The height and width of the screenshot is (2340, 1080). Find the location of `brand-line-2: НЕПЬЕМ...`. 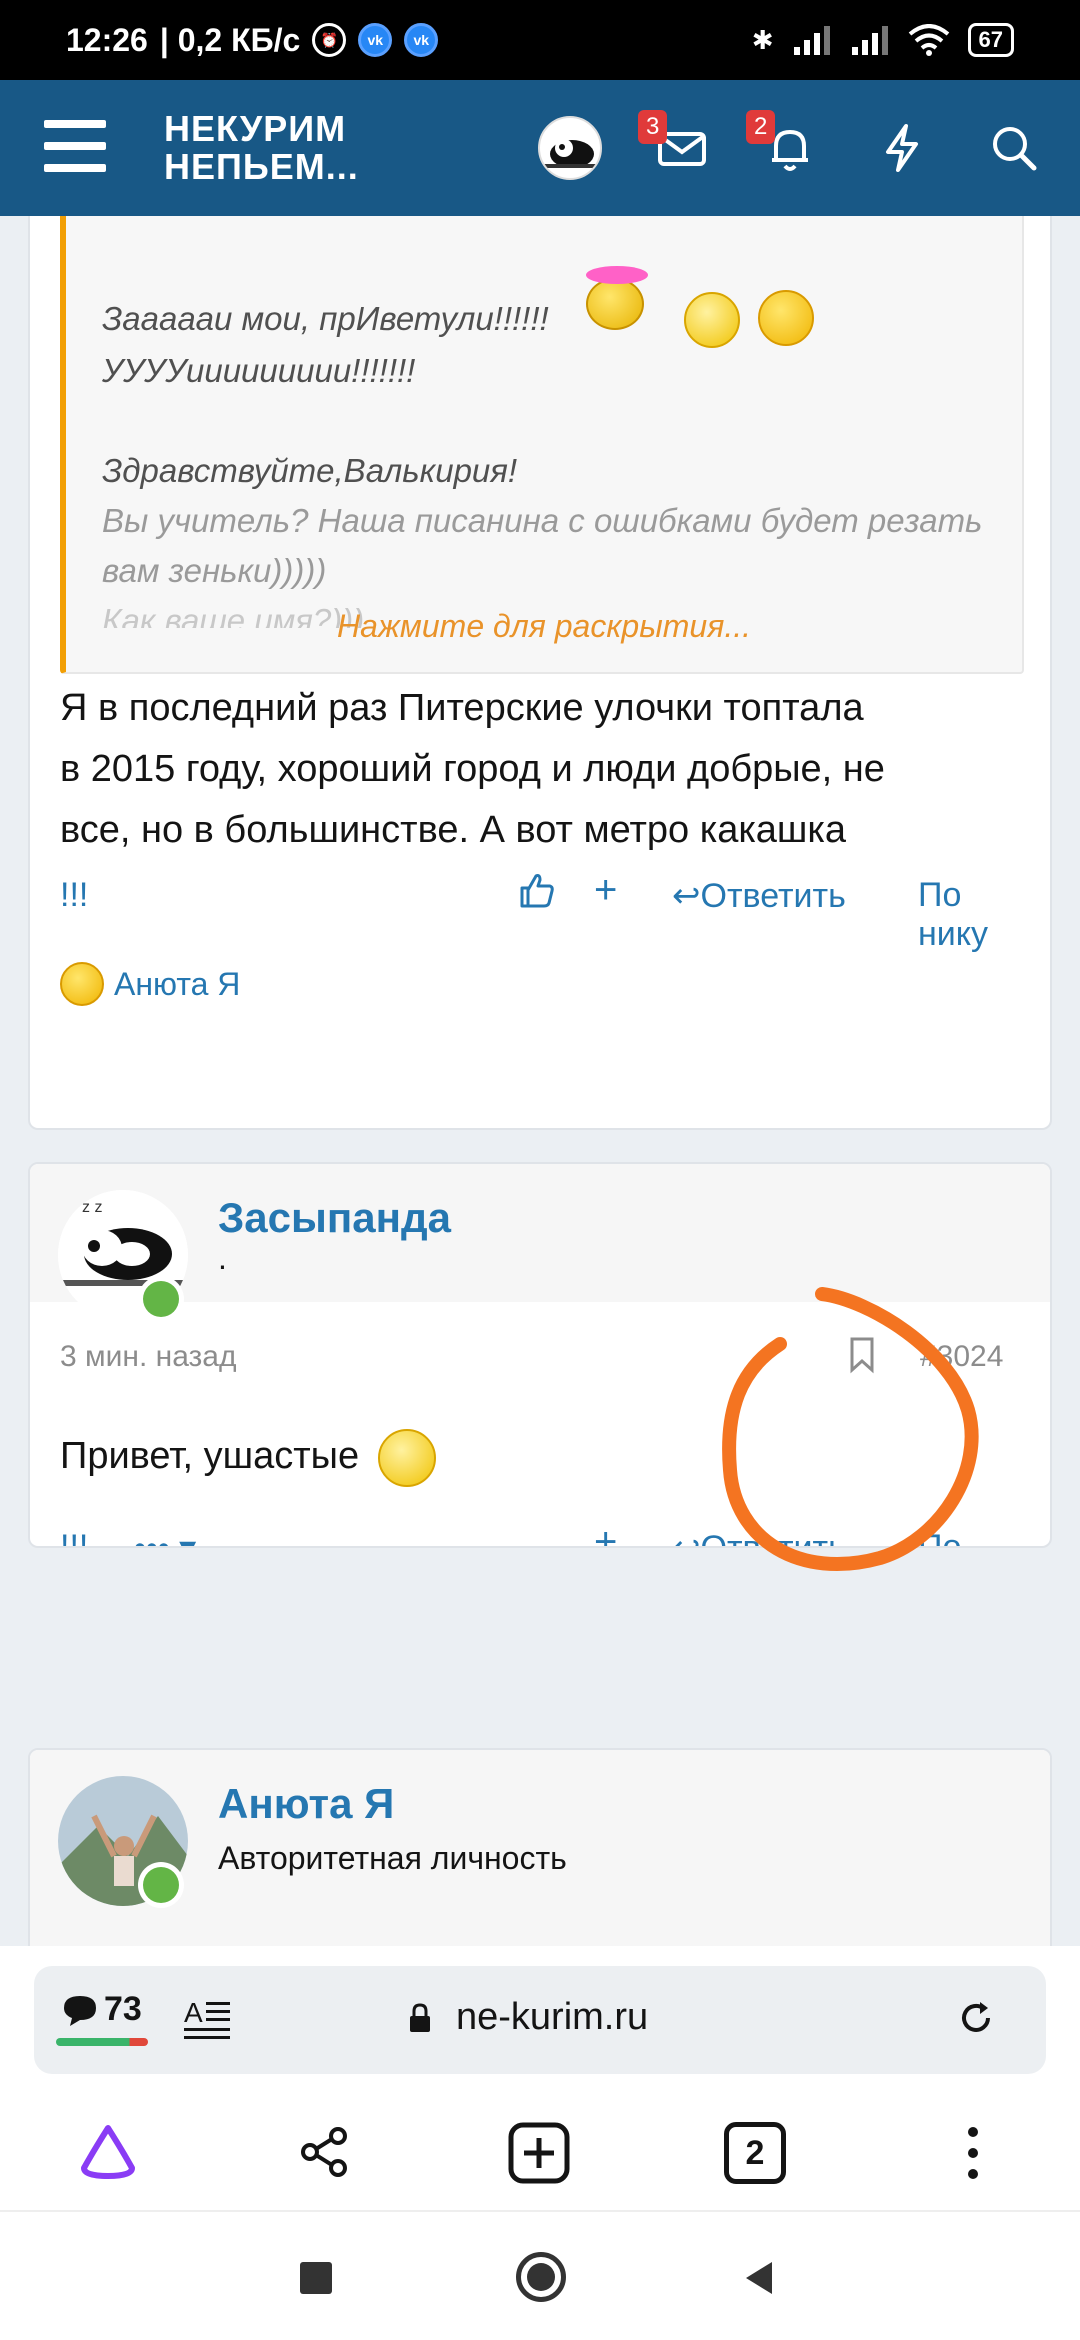

brand-line-2: НЕПЬЕМ... is located at coordinates (261, 166).